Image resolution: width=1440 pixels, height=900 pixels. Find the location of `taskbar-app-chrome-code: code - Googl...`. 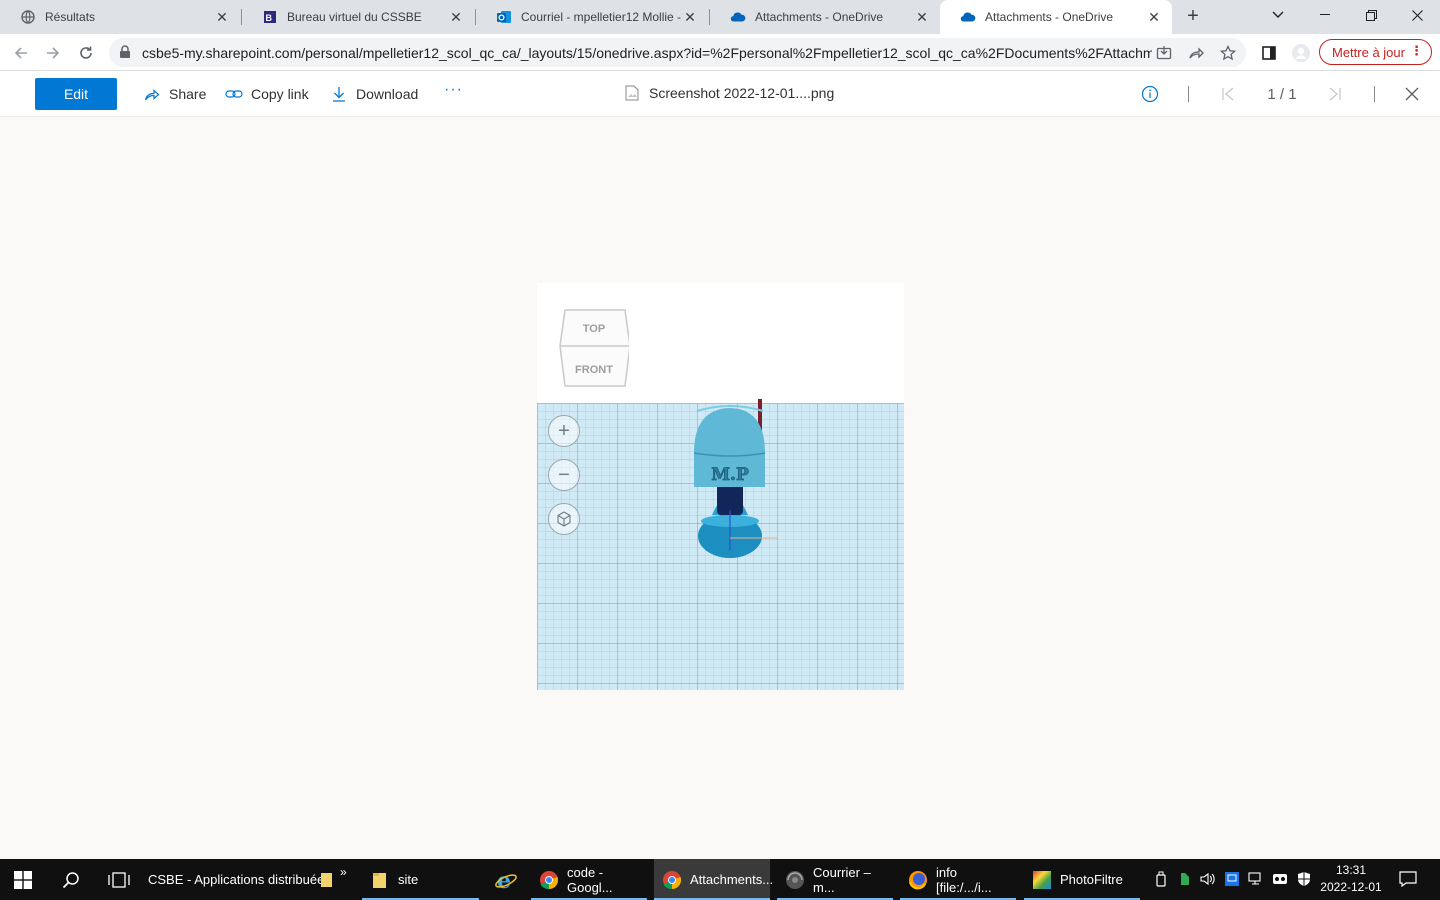

taskbar-app-chrome-code: code - Googl... is located at coordinates (589, 879).